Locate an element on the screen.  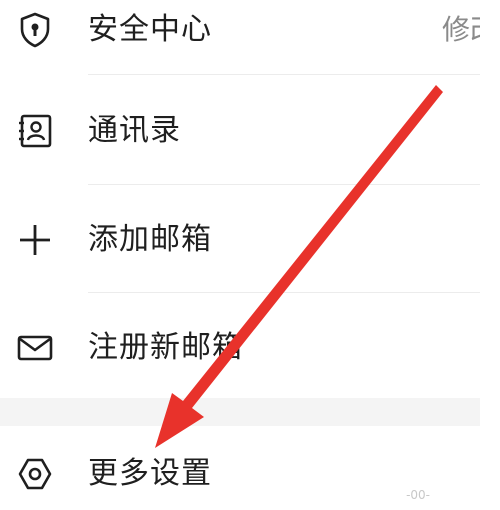
menu-item-label: 添加邮箱 is located at coordinates (150, 239).